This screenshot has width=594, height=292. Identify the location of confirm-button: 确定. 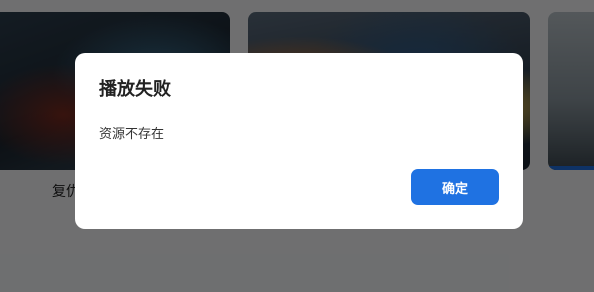
(455, 187).